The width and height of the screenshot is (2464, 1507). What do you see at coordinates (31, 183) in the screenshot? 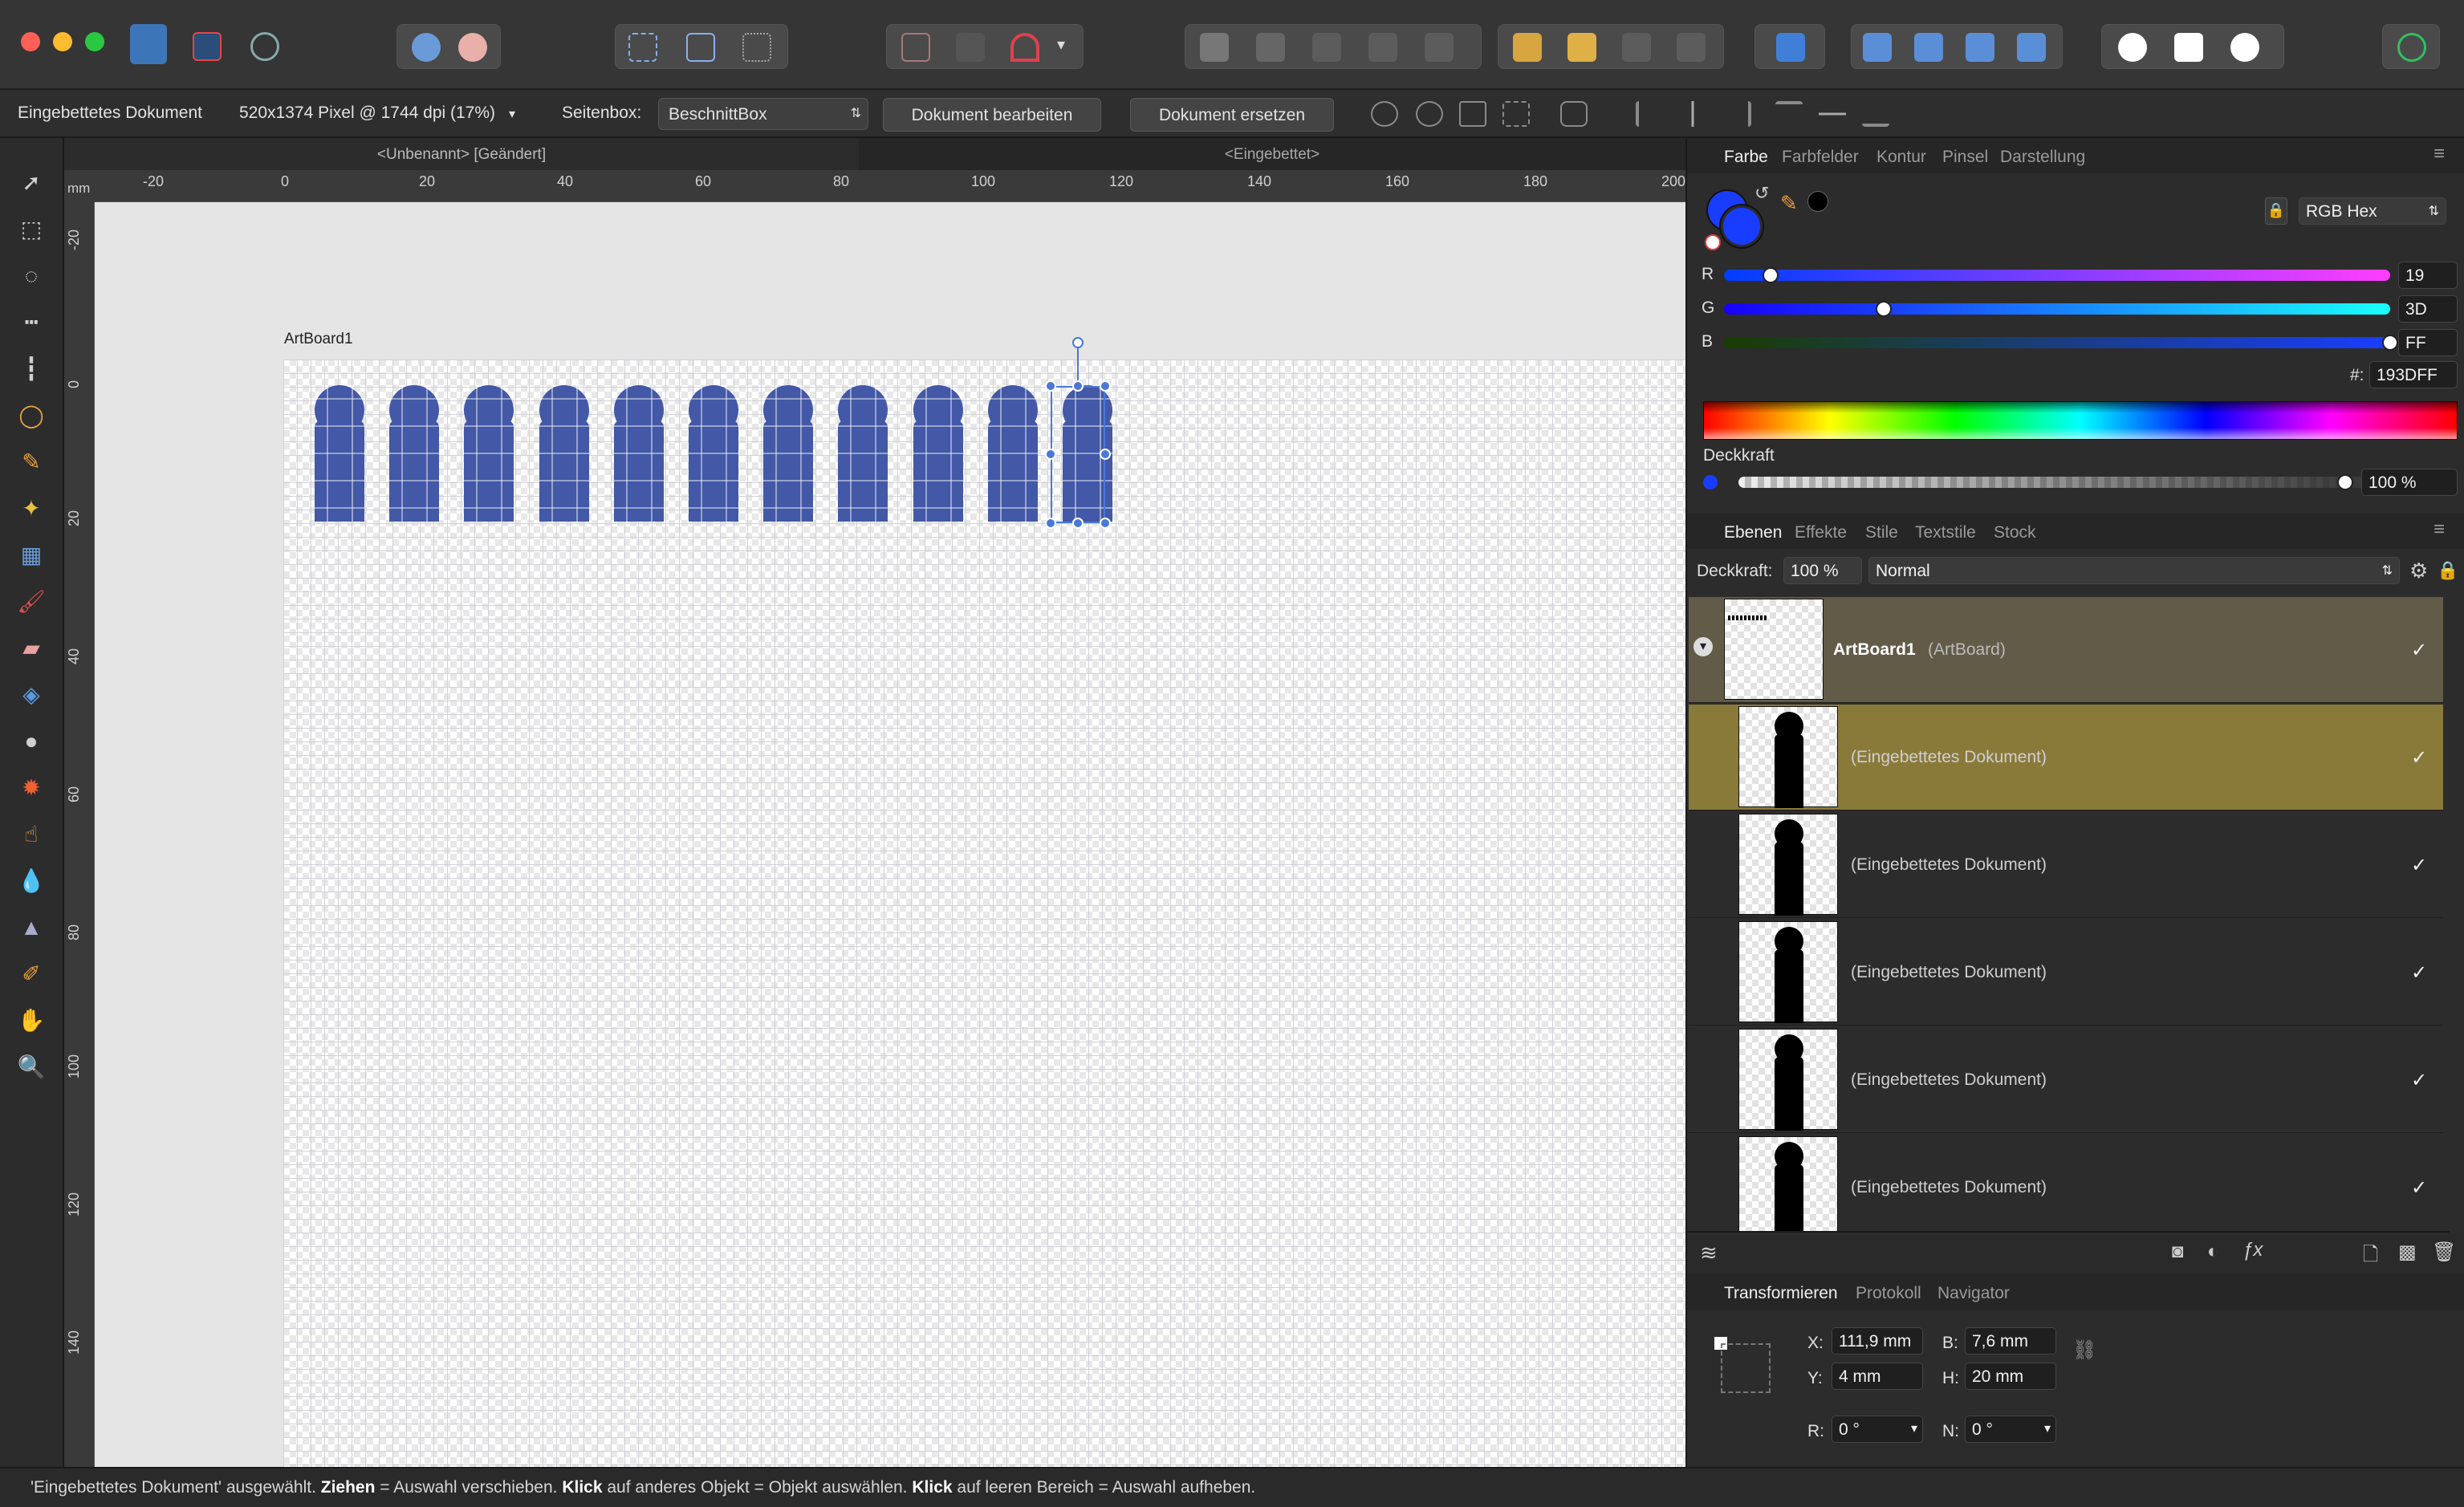
I see `move-tool-icon: ➚` at bounding box center [31, 183].